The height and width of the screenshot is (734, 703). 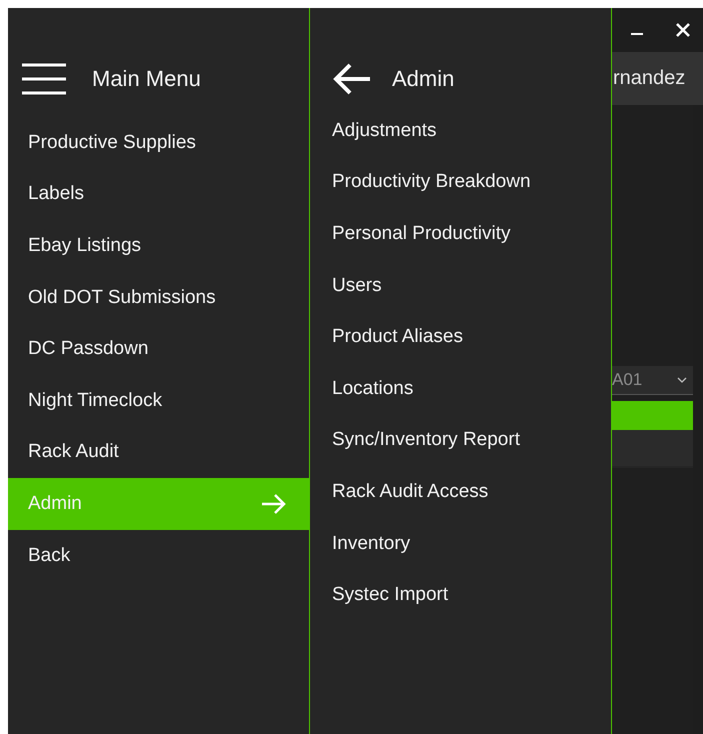 What do you see at coordinates (146, 79) in the screenshot?
I see `menu-title: Main Menu` at bounding box center [146, 79].